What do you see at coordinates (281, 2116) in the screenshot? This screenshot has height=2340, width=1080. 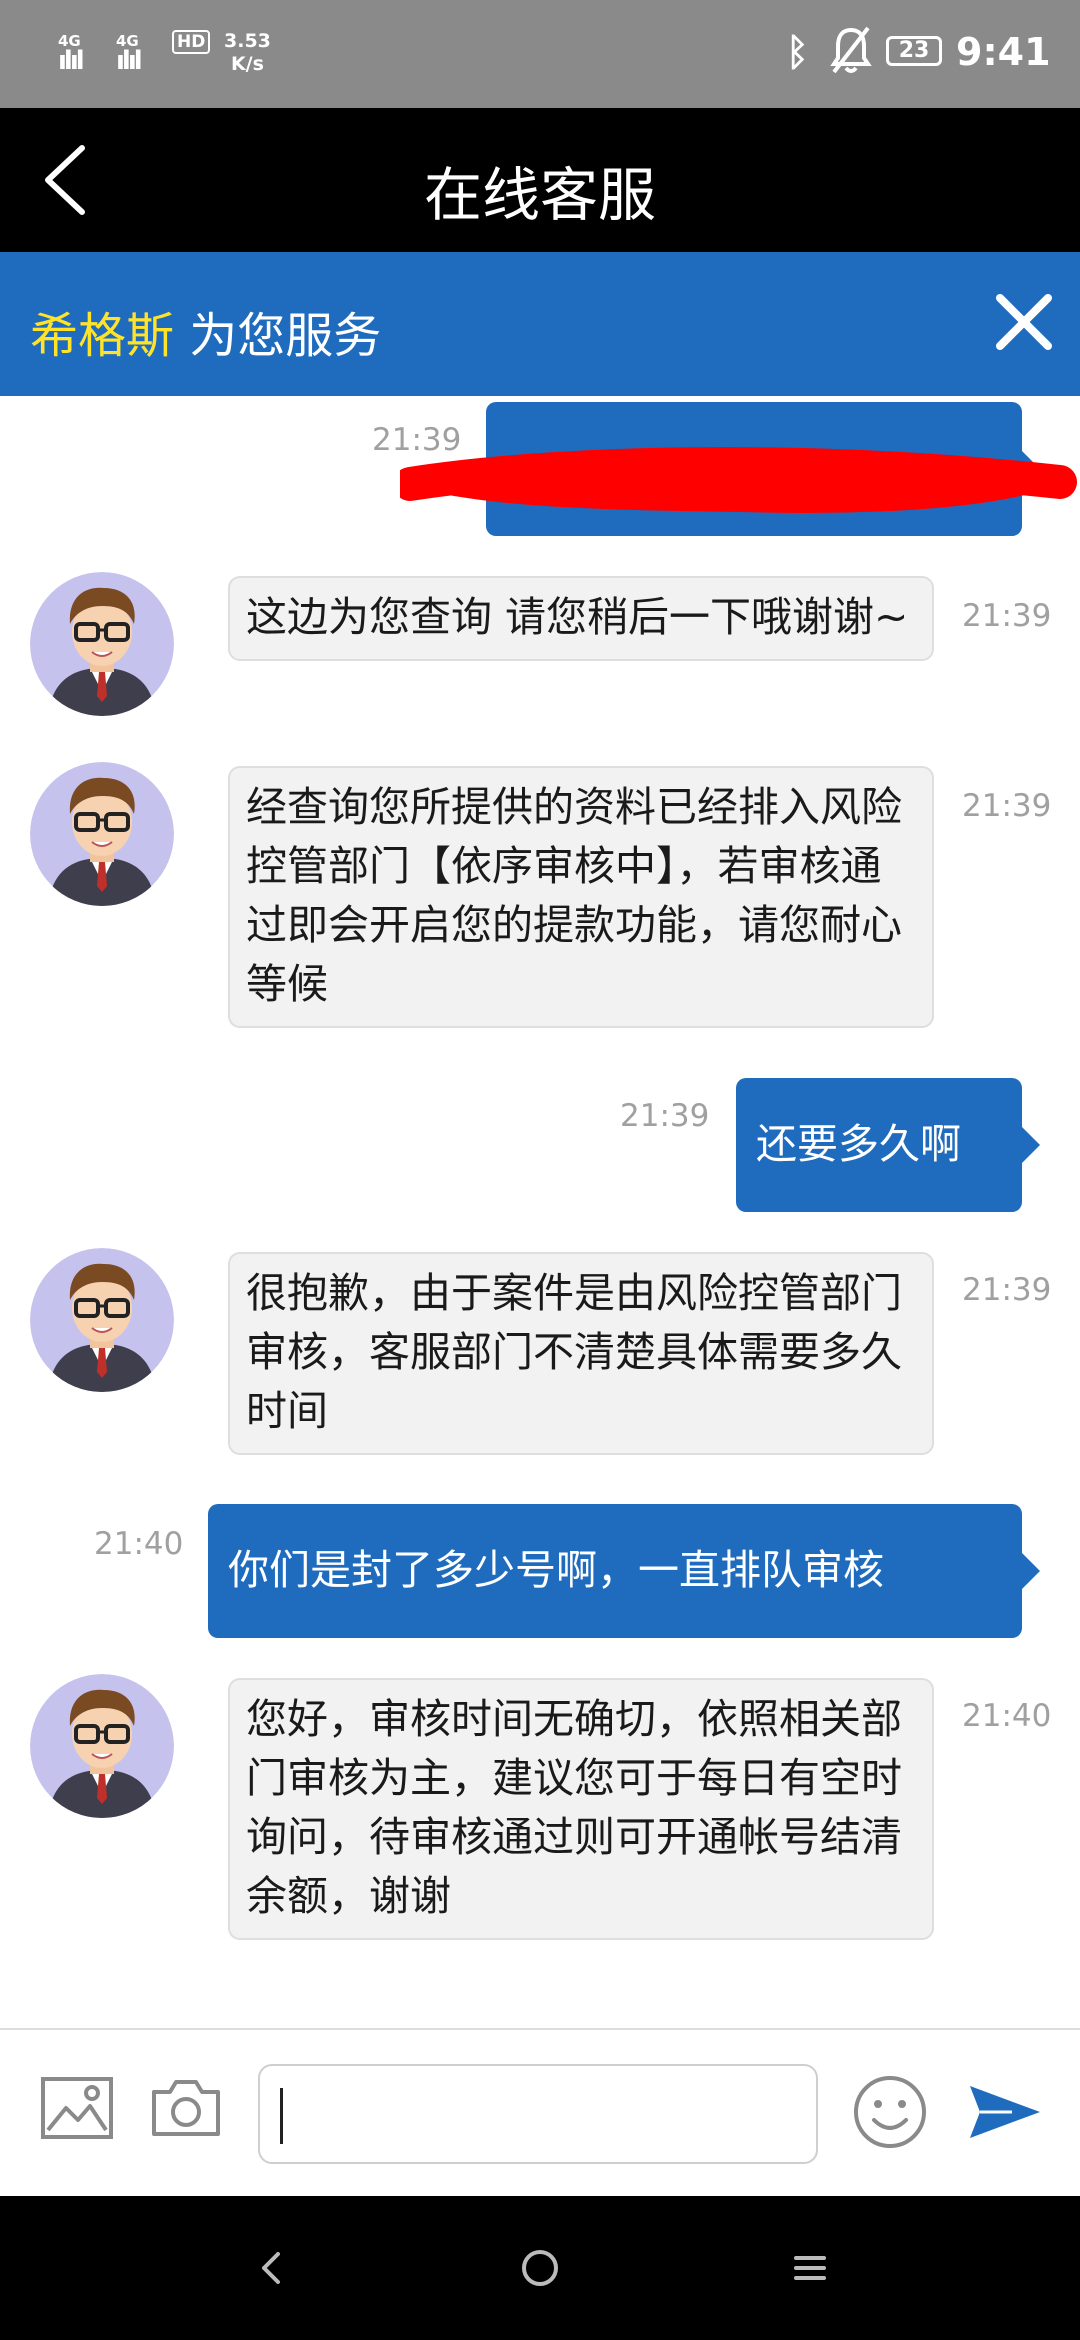 I see `text-cursor` at bounding box center [281, 2116].